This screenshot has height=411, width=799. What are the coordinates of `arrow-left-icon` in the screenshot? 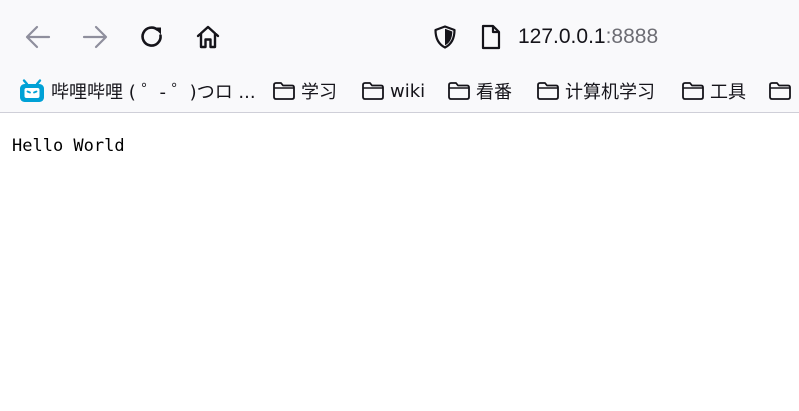 It's located at (38, 37).